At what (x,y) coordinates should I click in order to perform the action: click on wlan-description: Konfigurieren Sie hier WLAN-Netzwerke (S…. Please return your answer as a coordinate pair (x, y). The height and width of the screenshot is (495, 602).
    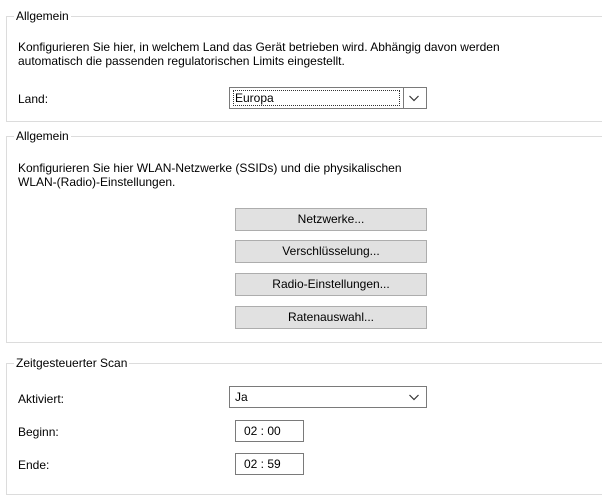
    Looking at the image, I should click on (210, 175).